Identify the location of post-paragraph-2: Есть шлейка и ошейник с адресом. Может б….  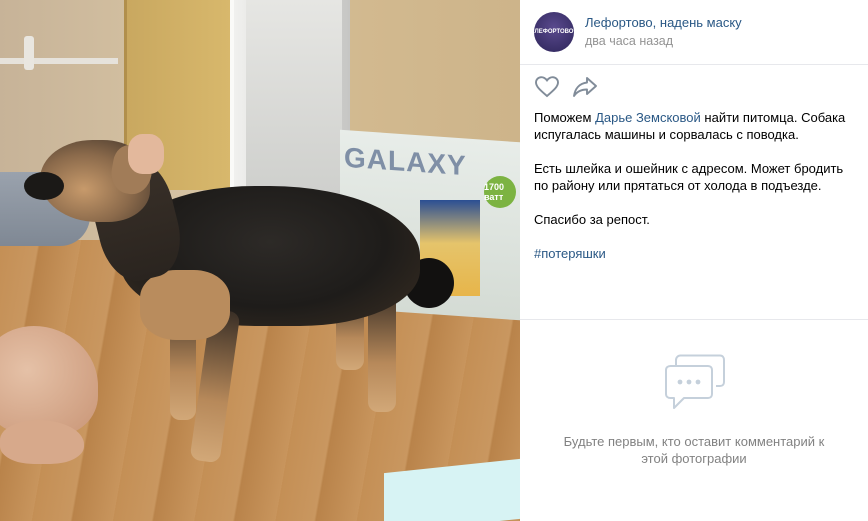
(689, 177).